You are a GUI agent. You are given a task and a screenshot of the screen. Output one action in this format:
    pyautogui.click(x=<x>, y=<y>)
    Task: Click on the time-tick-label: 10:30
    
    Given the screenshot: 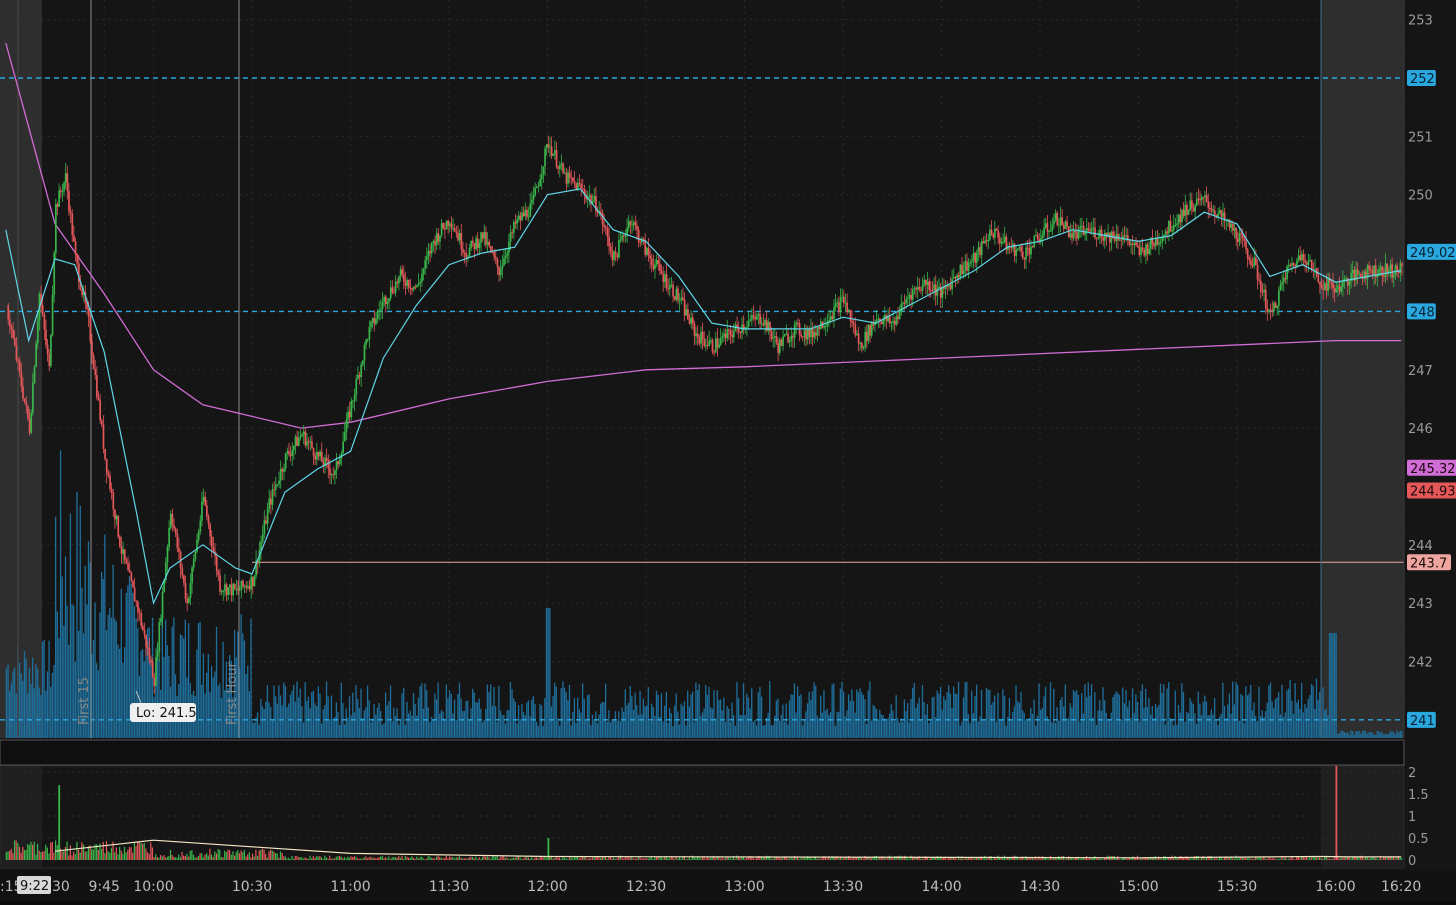 What is the action you would take?
    pyautogui.click(x=252, y=887)
    